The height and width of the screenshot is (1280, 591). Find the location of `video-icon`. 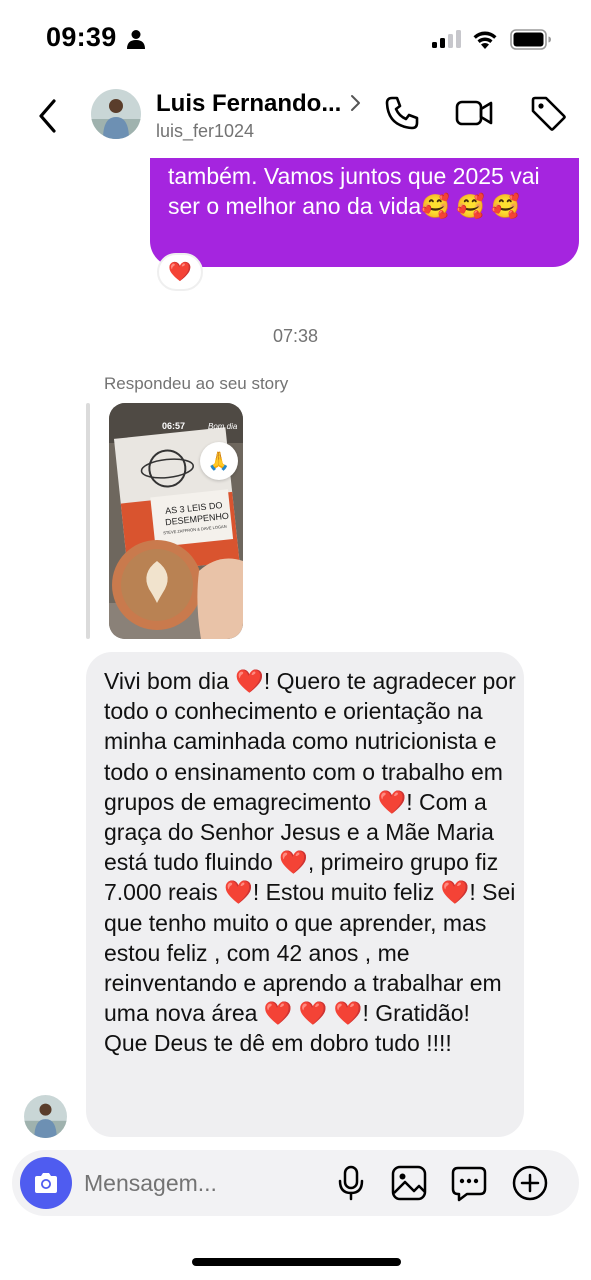

video-icon is located at coordinates (474, 113).